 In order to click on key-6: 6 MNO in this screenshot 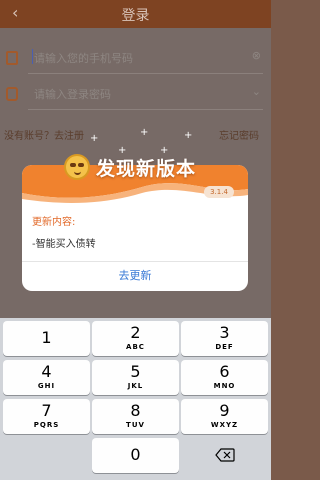, I will do `click(224, 377)`.